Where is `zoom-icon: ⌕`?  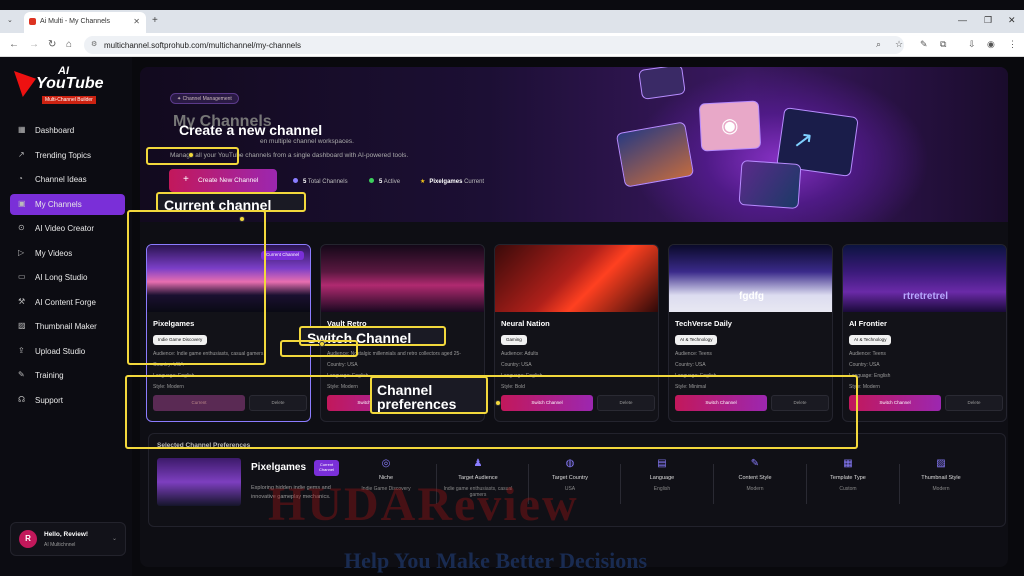
zoom-icon: ⌕ is located at coordinates (878, 44).